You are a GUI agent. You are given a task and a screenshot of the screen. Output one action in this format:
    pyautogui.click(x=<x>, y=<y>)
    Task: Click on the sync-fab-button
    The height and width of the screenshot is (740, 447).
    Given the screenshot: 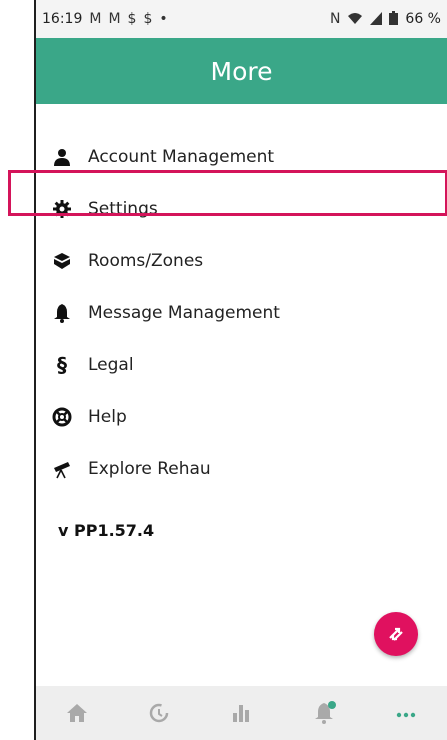 What is the action you would take?
    pyautogui.click(x=396, y=634)
    